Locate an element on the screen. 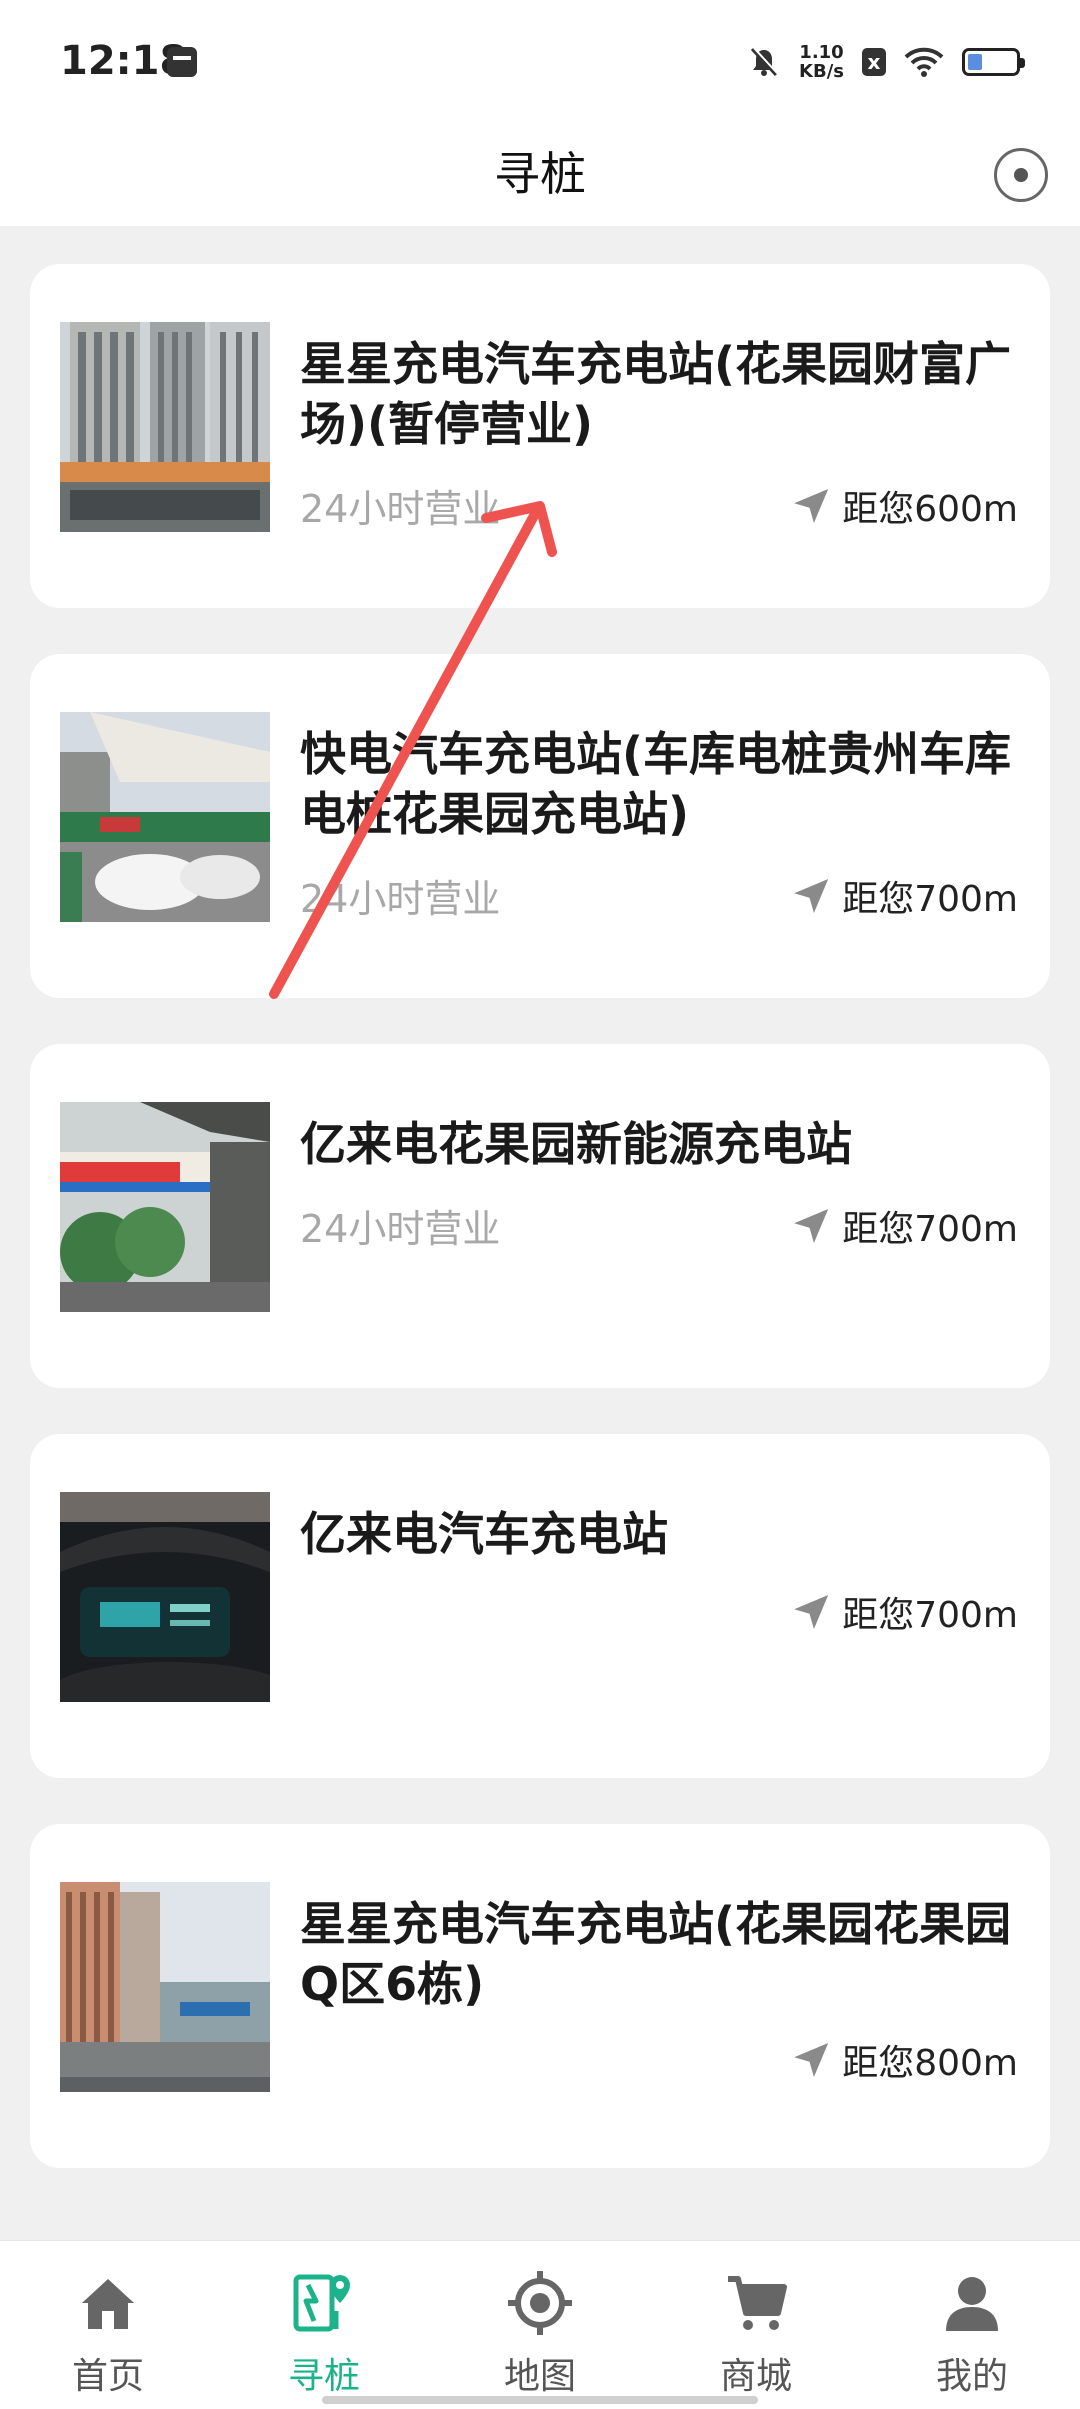 Image resolution: width=1080 pixels, height=2409 pixels. mute-icon is located at coordinates (764, 62).